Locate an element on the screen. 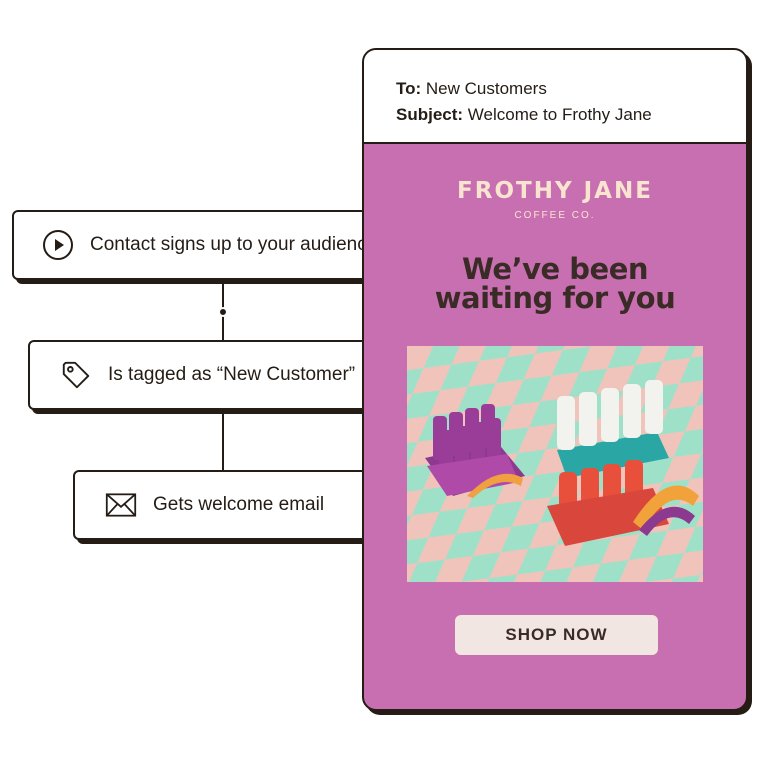 The image size is (760, 760). headline-line-1: We’ve been is located at coordinates (555, 269).